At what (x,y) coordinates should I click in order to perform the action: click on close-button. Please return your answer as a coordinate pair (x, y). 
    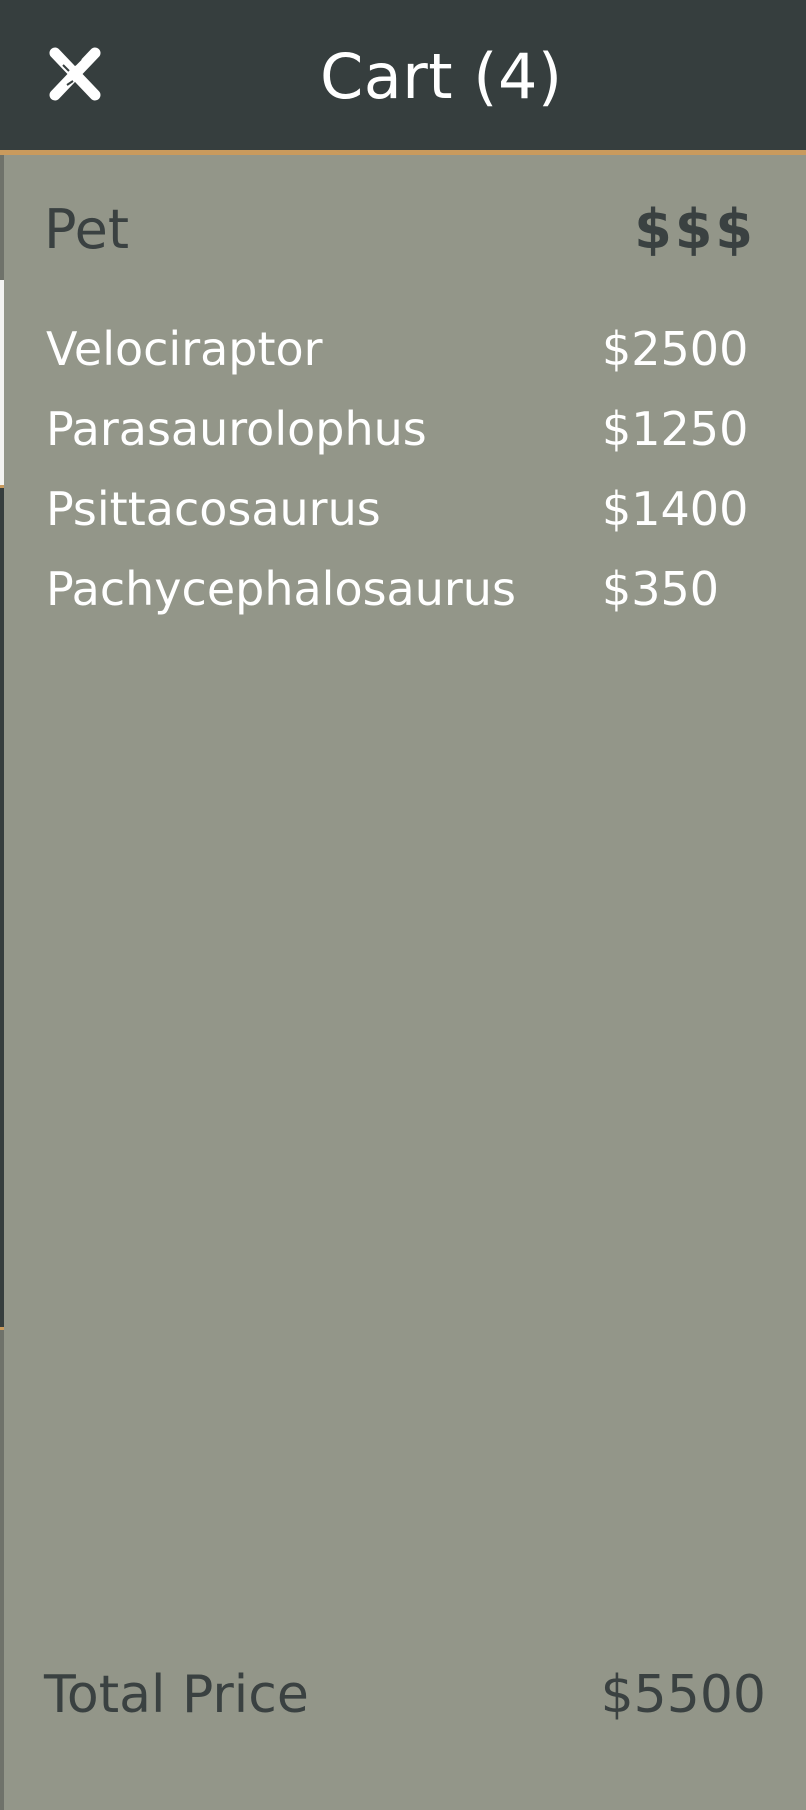
    Looking at the image, I should click on (75, 75).